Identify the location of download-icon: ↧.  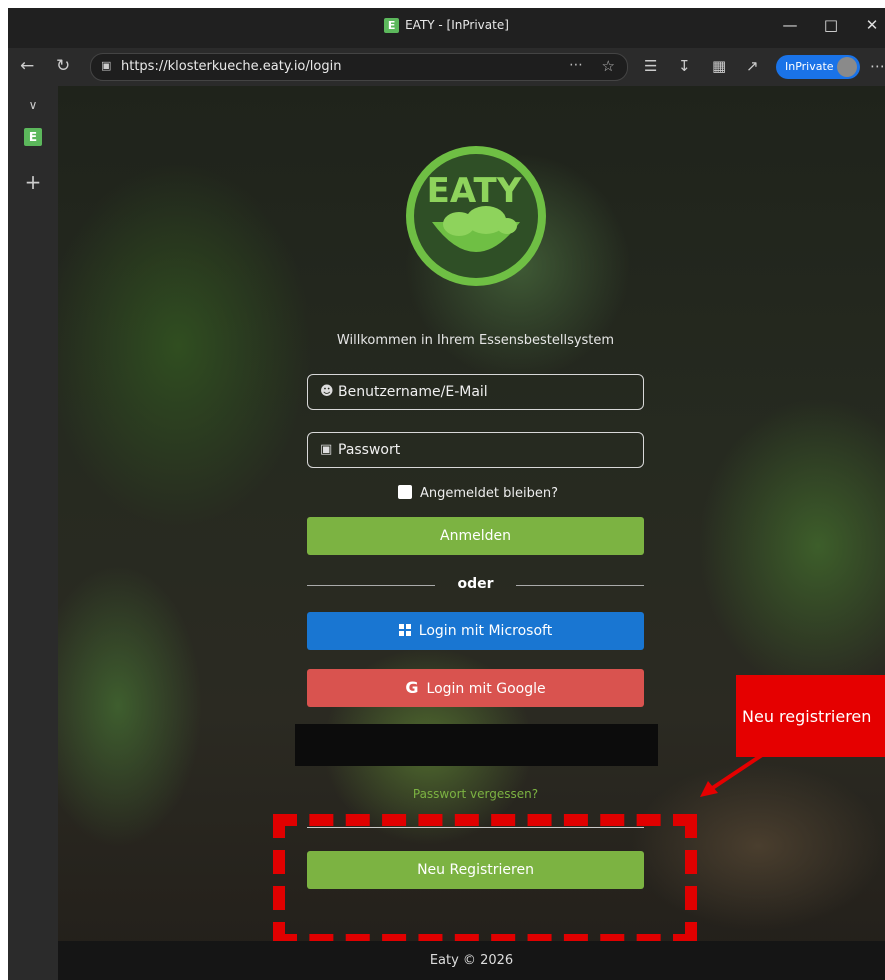
(684, 66).